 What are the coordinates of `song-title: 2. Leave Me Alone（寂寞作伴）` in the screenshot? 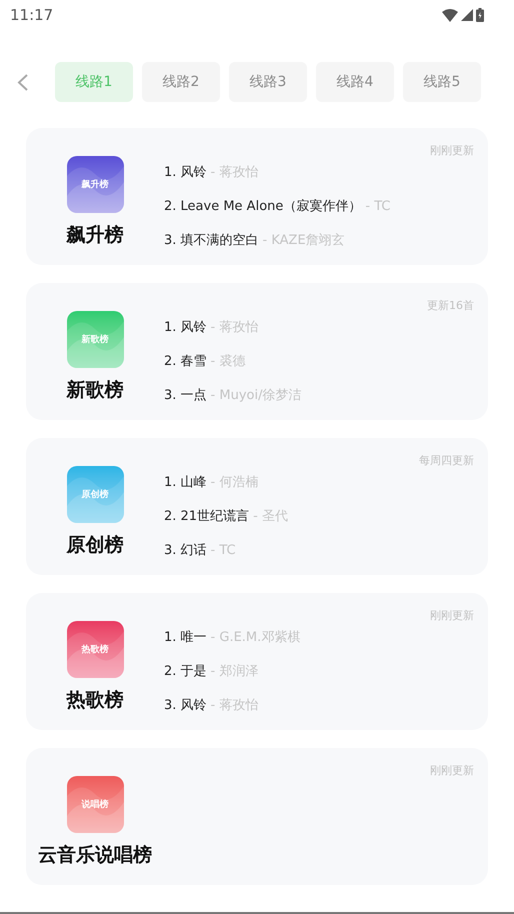 It's located at (263, 206).